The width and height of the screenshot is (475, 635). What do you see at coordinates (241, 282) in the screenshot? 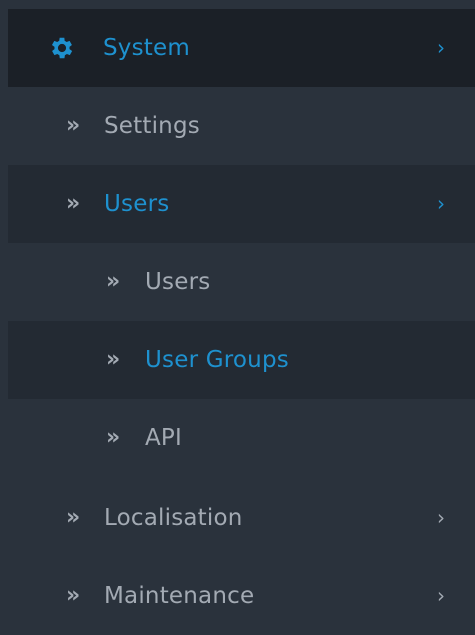
I see `submenu-item-users: » Users` at bounding box center [241, 282].